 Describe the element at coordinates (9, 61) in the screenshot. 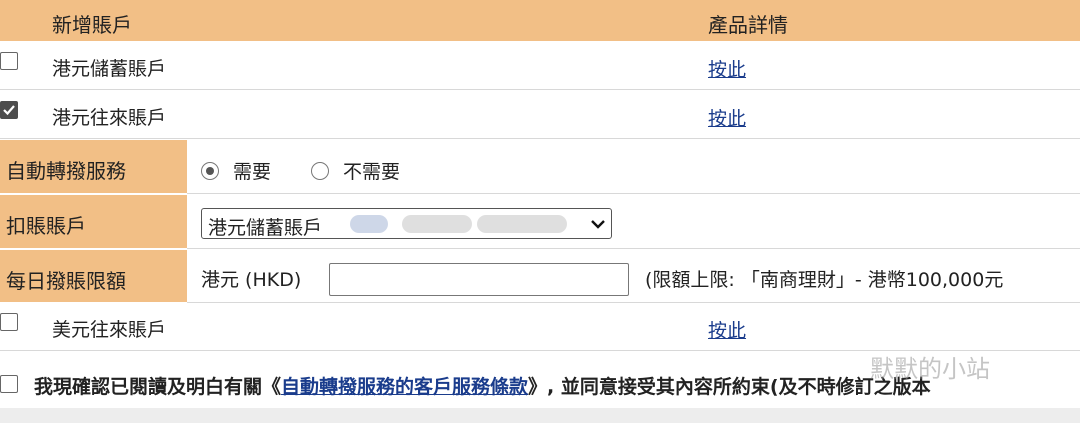

I see `hkd-savings-checkbox` at that location.